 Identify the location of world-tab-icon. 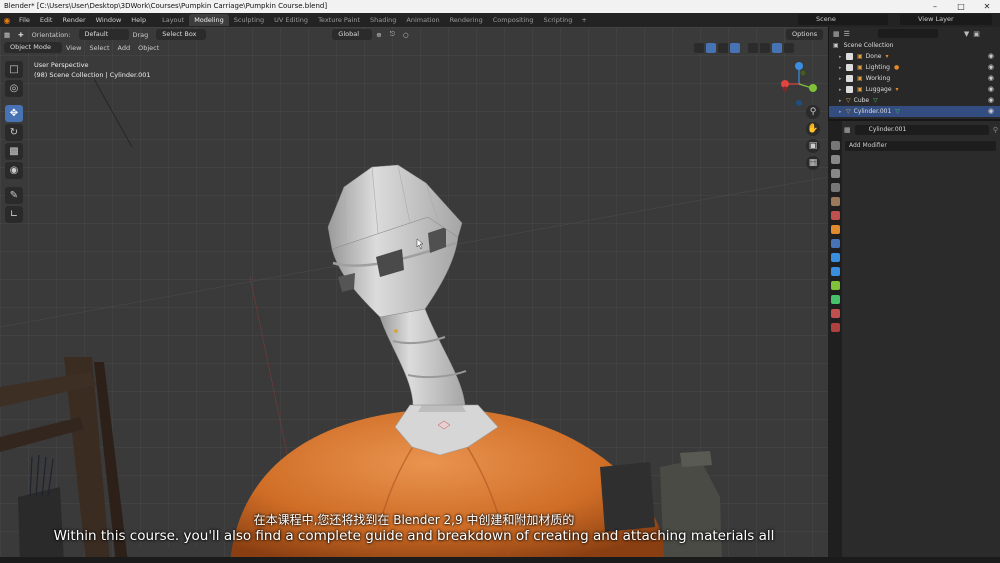
(835, 215).